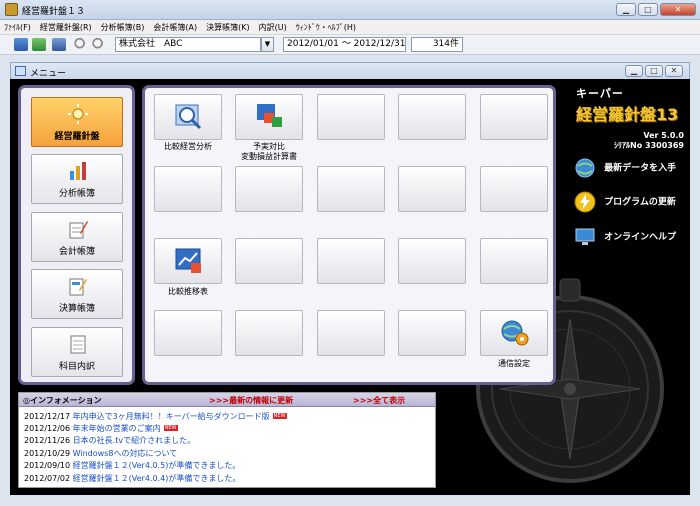 The image size is (700, 506). I want to click on cubes-icon, so click(269, 115).